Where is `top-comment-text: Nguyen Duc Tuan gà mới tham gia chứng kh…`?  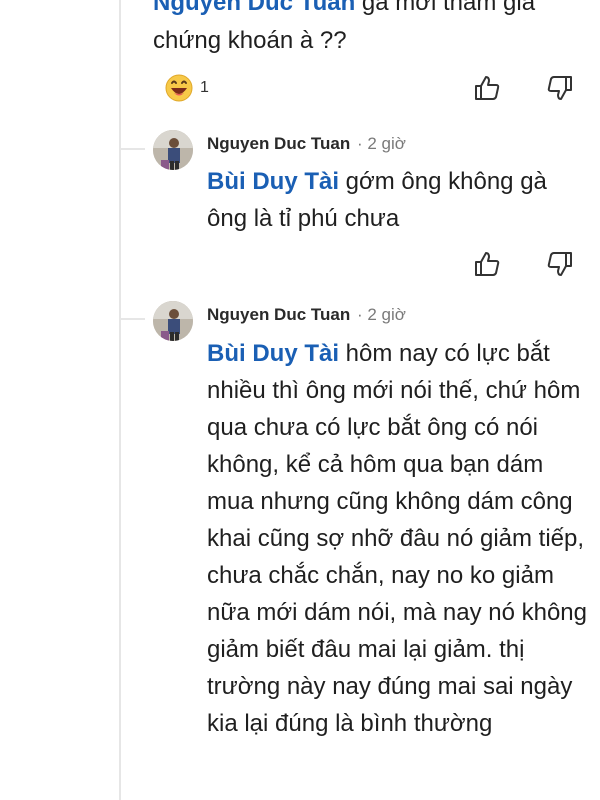
top-comment-text: Nguyen Duc Tuan gà mới tham gia chứng kh… is located at coordinates (368, 30).